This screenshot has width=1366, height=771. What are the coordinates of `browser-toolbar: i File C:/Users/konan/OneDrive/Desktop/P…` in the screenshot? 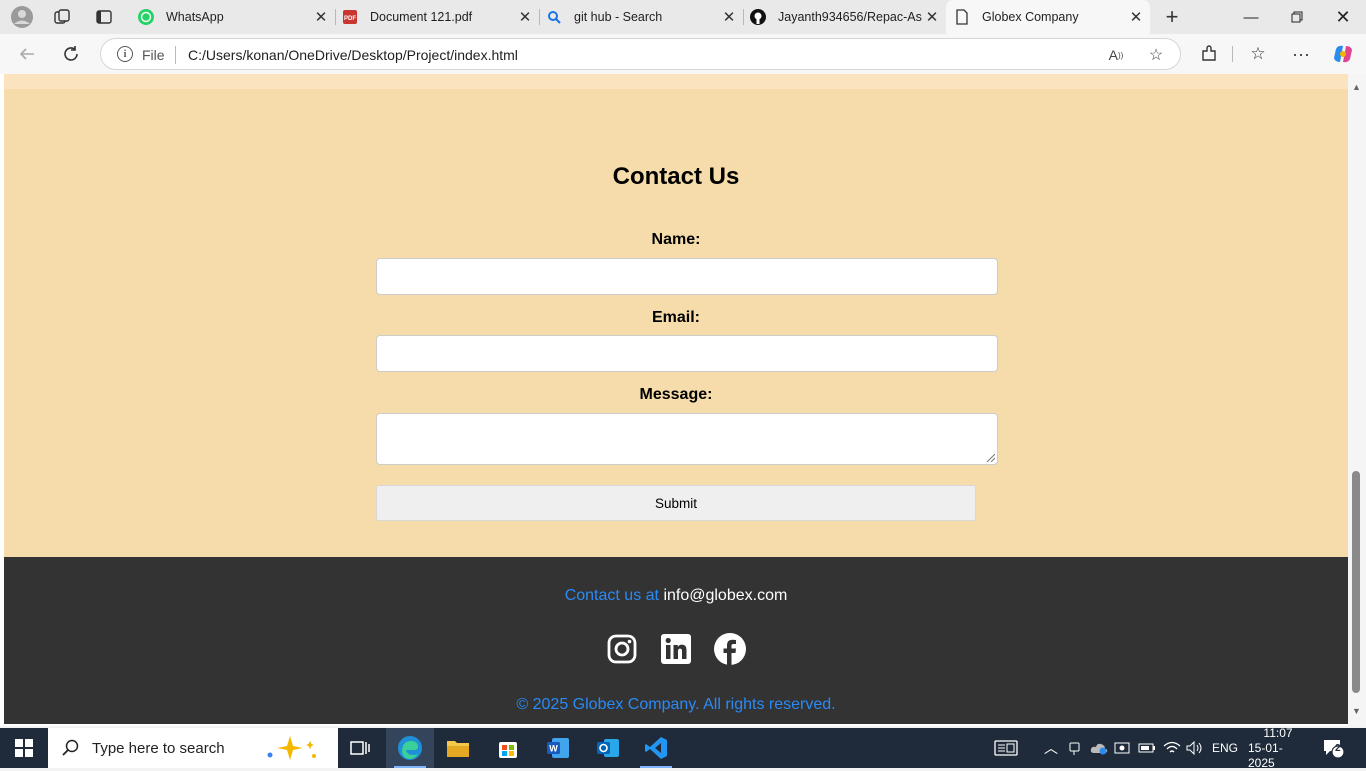 It's located at (683, 54).